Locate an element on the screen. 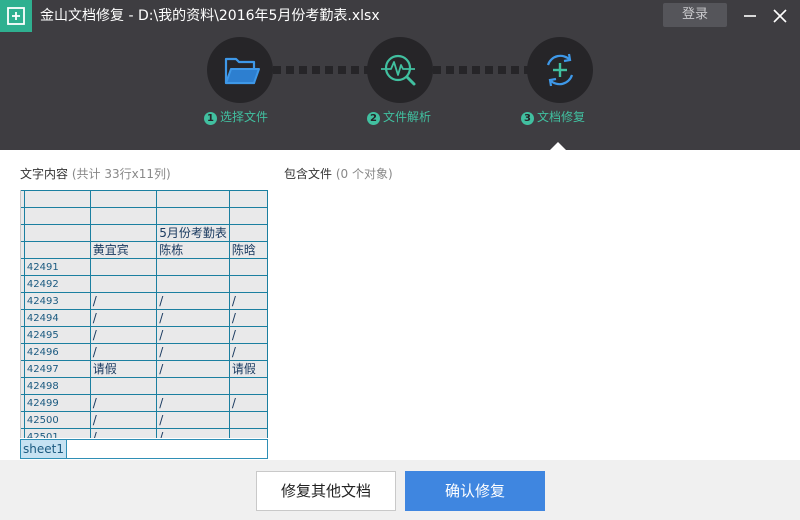  confirm-repair-button: 确认修复 is located at coordinates (475, 491).